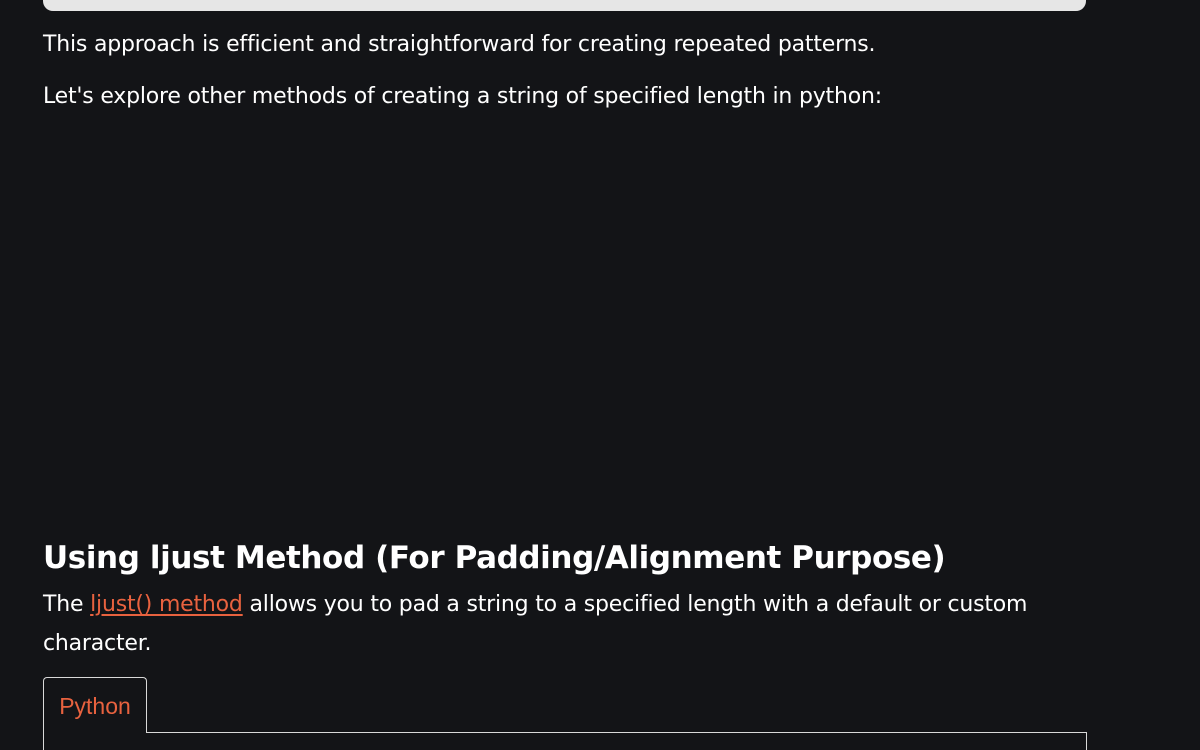  What do you see at coordinates (564, 5) in the screenshot?
I see `previous-code-block` at bounding box center [564, 5].